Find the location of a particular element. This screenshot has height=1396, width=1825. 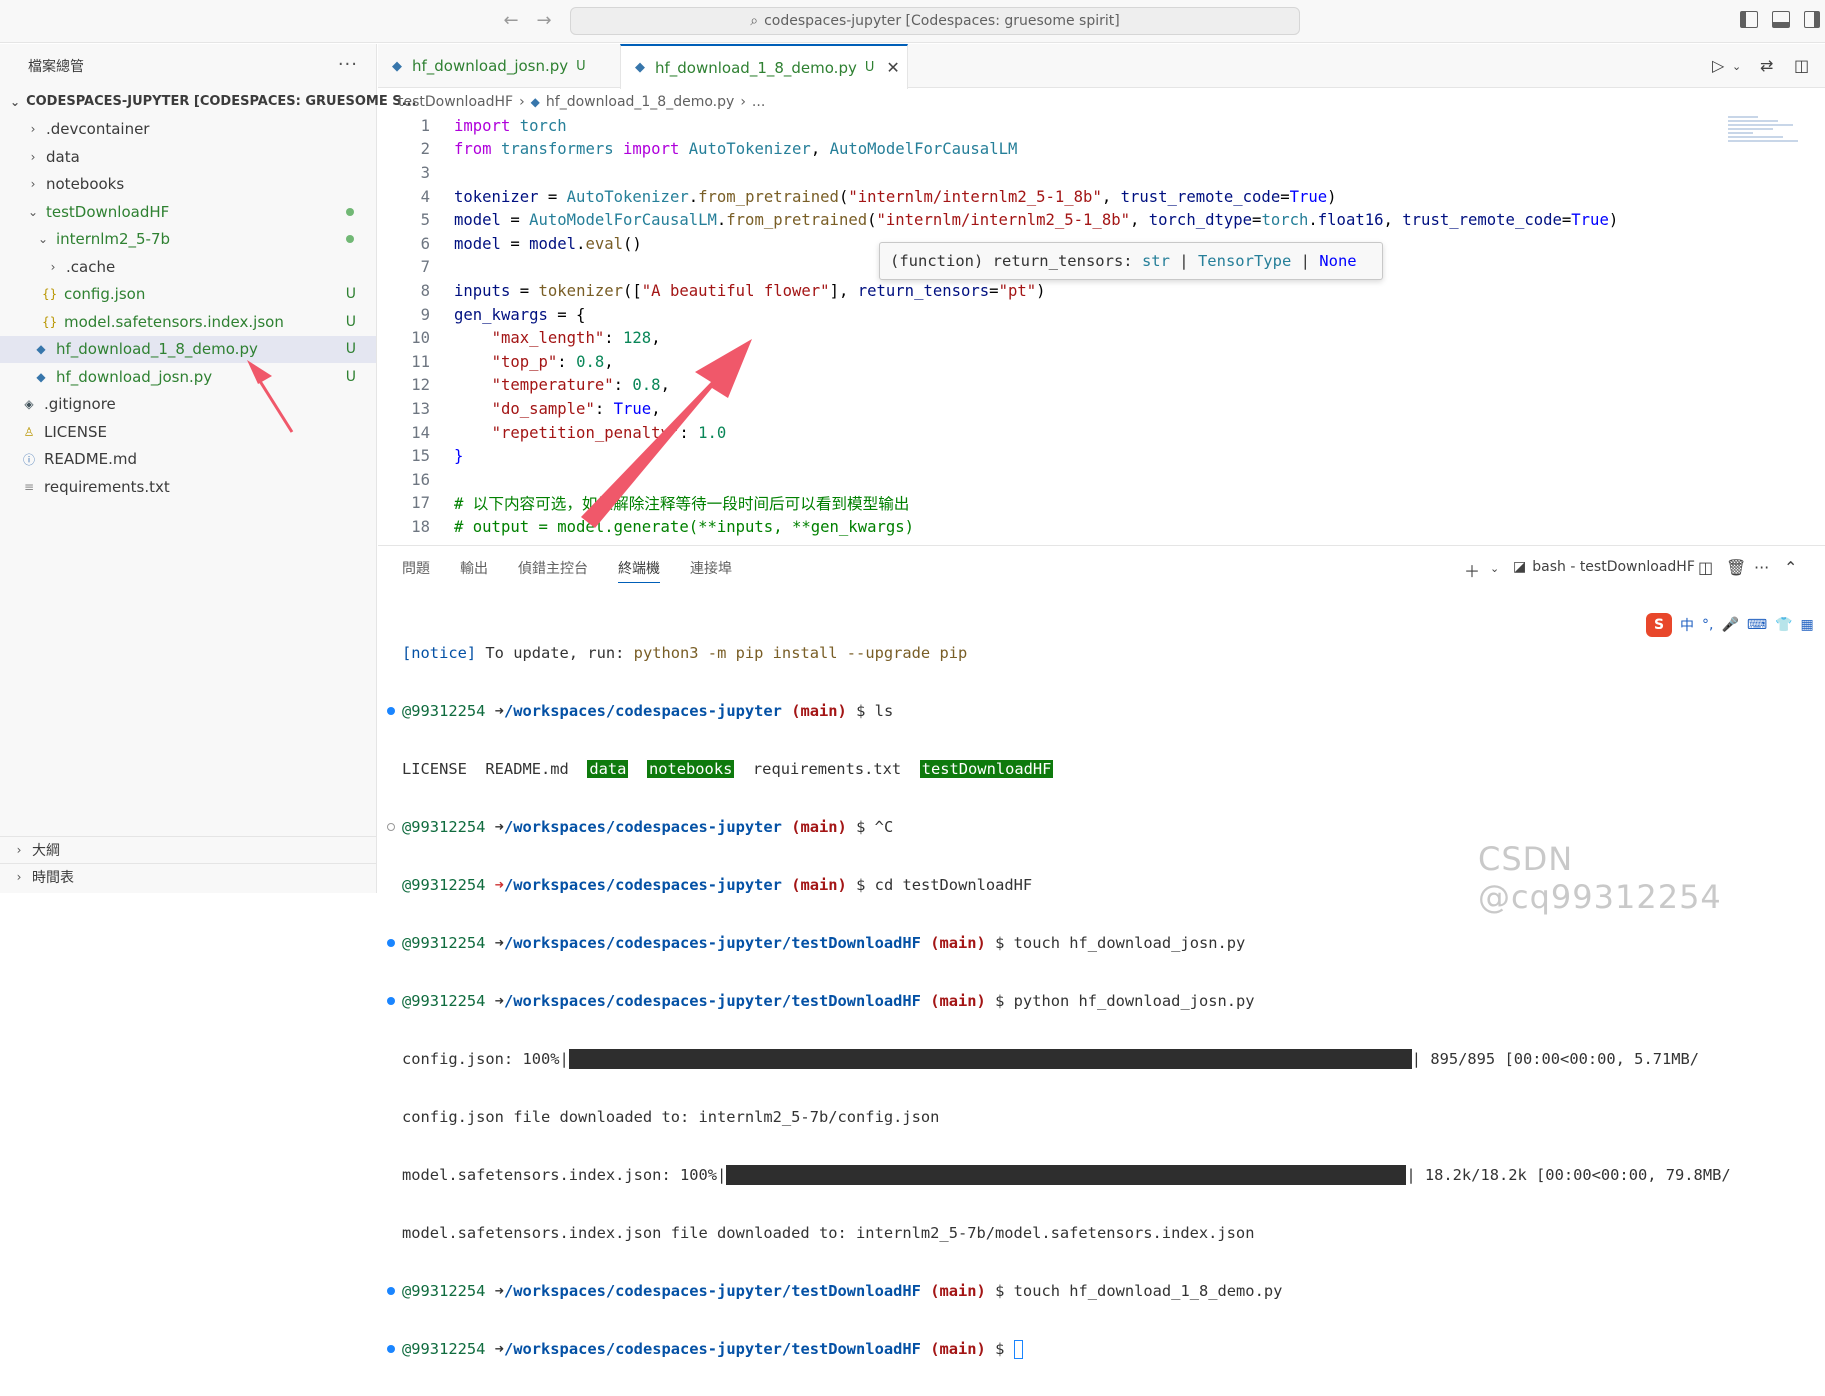

code-line: 1 import torch is located at coordinates (1101, 126).